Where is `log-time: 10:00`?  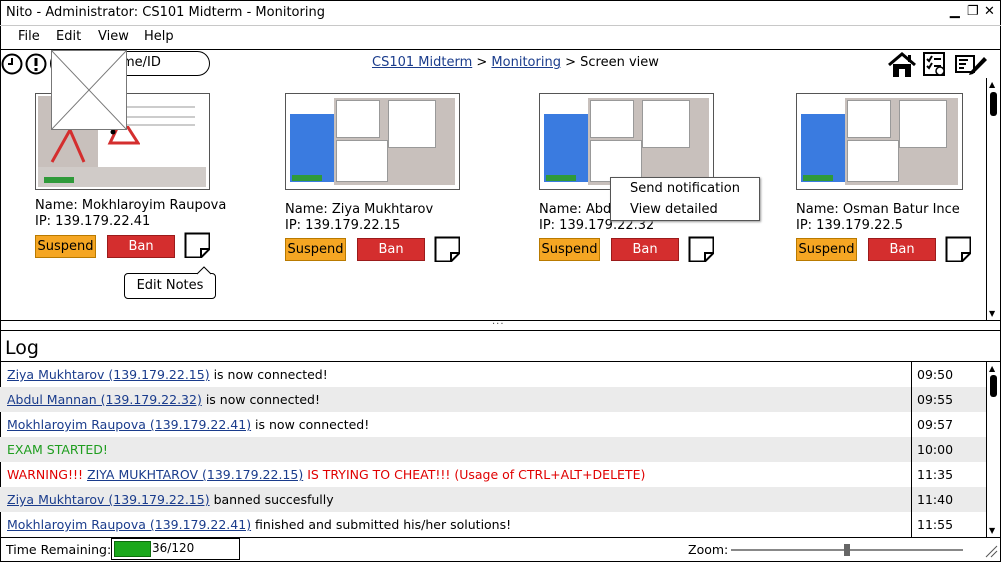
log-time: 10:00 is located at coordinates (935, 449).